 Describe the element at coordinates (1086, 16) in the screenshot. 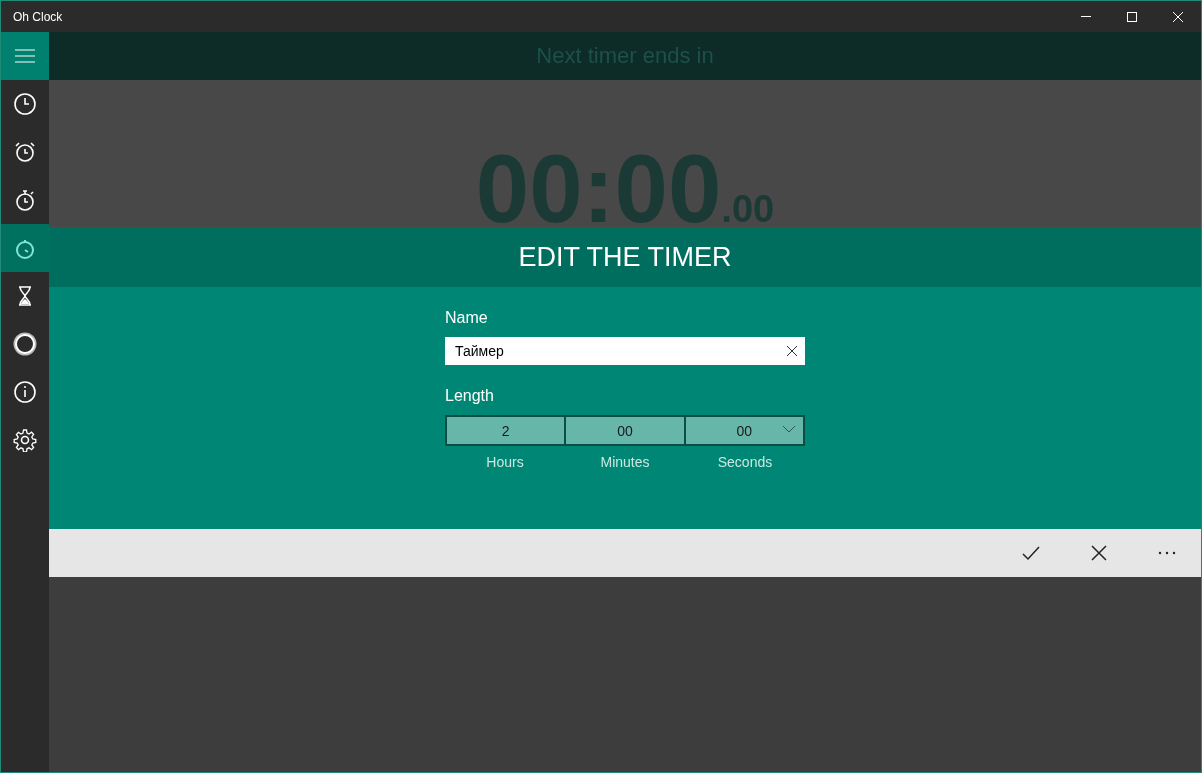

I see `minimize-icon` at that location.